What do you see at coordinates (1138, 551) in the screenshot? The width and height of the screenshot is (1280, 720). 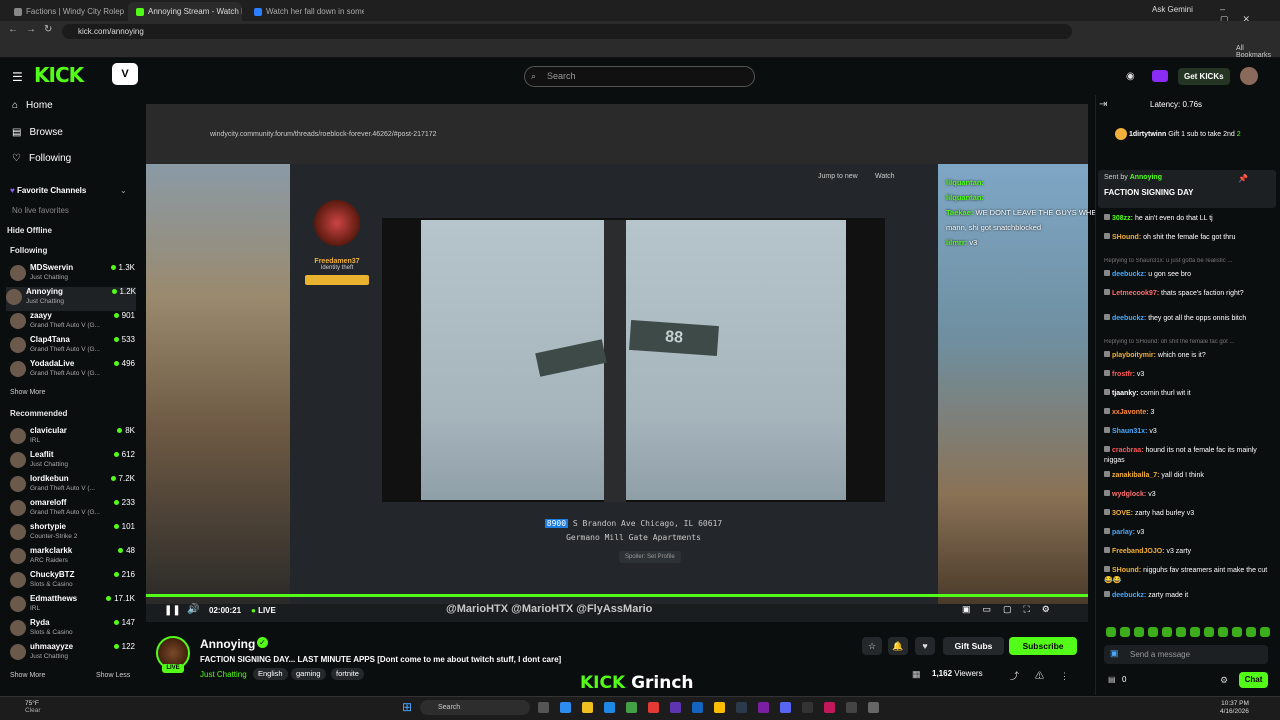 I see `chat-username: FreebandJOJO:` at bounding box center [1138, 551].